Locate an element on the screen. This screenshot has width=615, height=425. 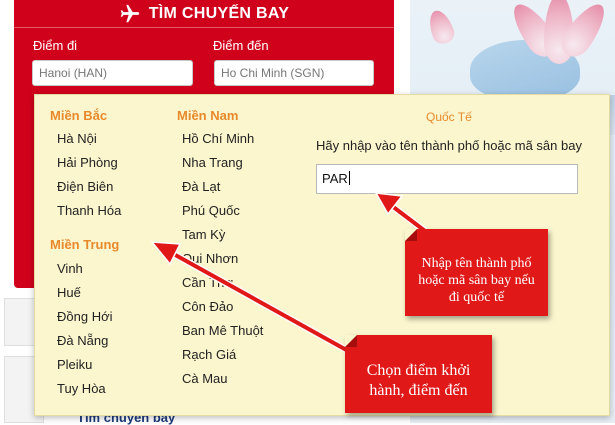
to-label: Điểm đến is located at coordinates (241, 45).